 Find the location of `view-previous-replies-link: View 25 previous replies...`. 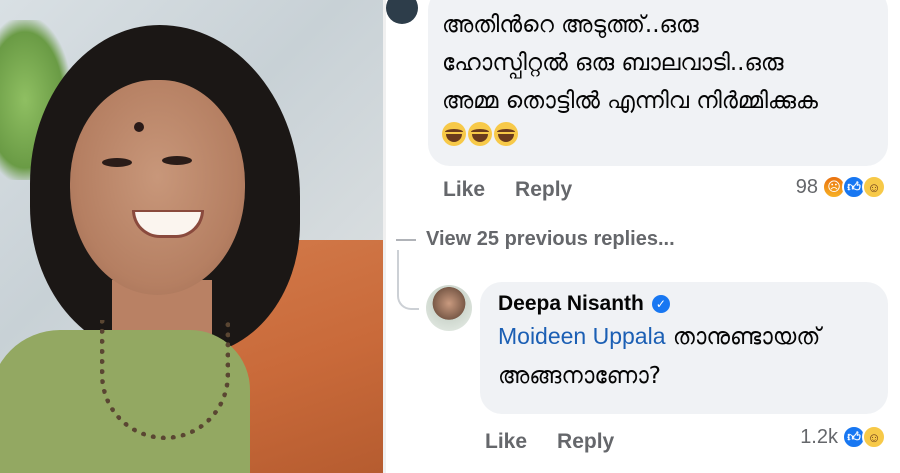

view-previous-replies-link: View 25 previous replies... is located at coordinates (535, 239).